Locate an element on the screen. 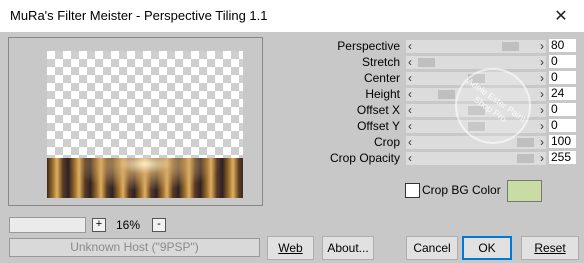  crop-bg-color-label: Crop BG Color is located at coordinates (461, 190).